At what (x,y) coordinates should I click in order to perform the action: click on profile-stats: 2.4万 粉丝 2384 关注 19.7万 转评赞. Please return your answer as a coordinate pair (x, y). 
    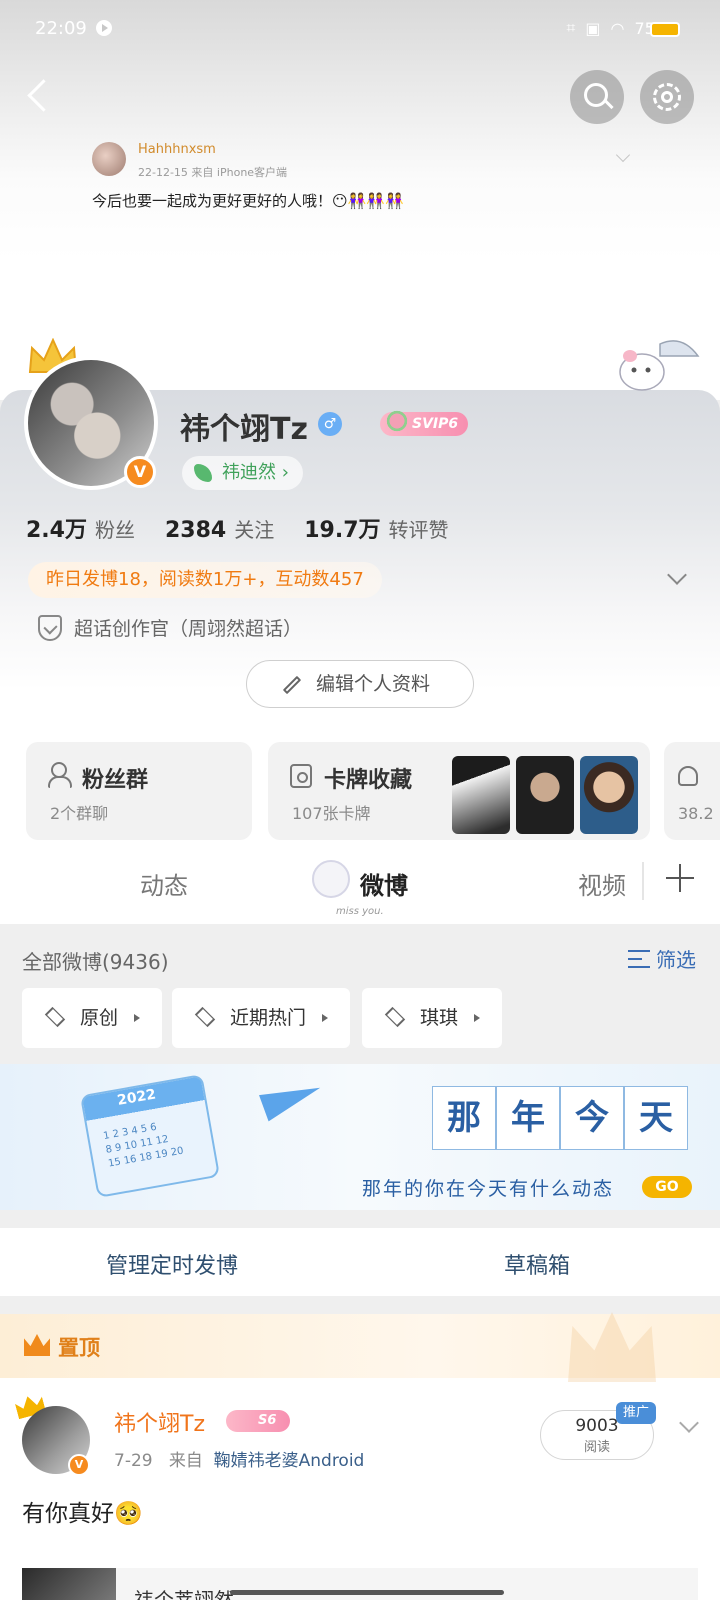
    Looking at the image, I should click on (237, 528).